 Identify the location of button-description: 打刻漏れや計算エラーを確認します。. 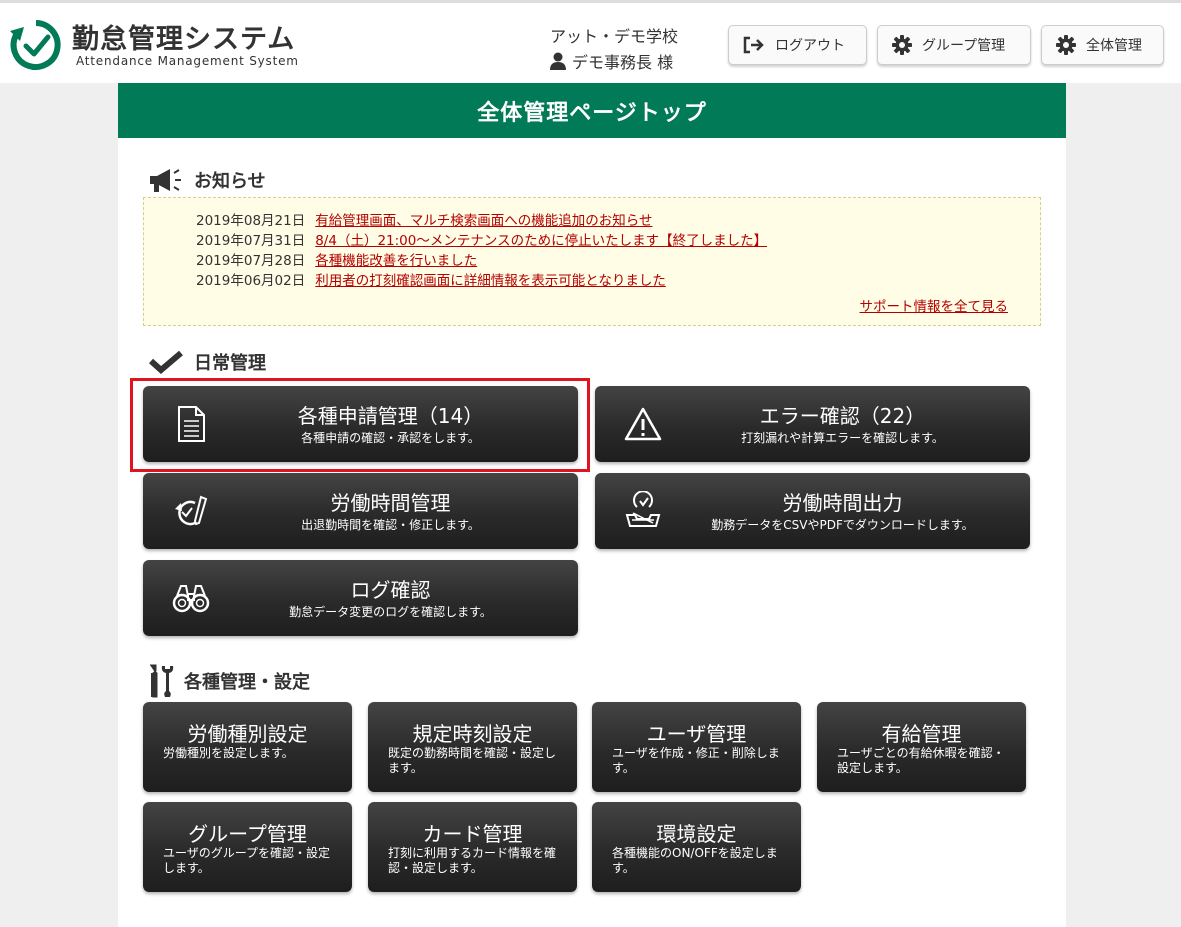
(842, 438).